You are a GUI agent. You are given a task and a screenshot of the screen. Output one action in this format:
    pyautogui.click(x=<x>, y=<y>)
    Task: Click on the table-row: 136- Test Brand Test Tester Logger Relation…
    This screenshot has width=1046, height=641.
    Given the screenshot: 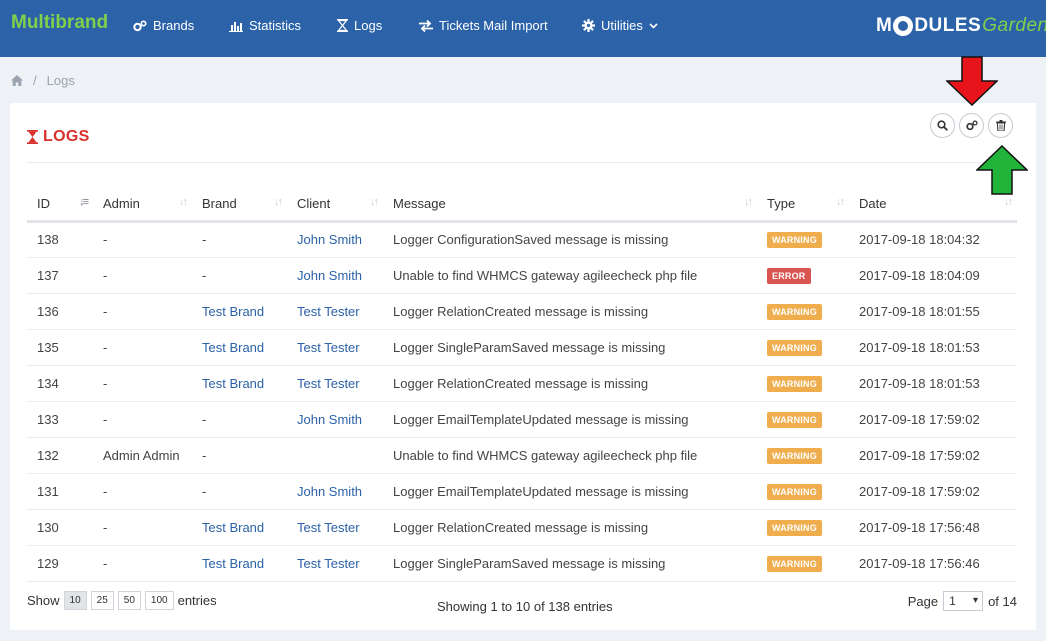 What is the action you would take?
    pyautogui.click(x=522, y=311)
    